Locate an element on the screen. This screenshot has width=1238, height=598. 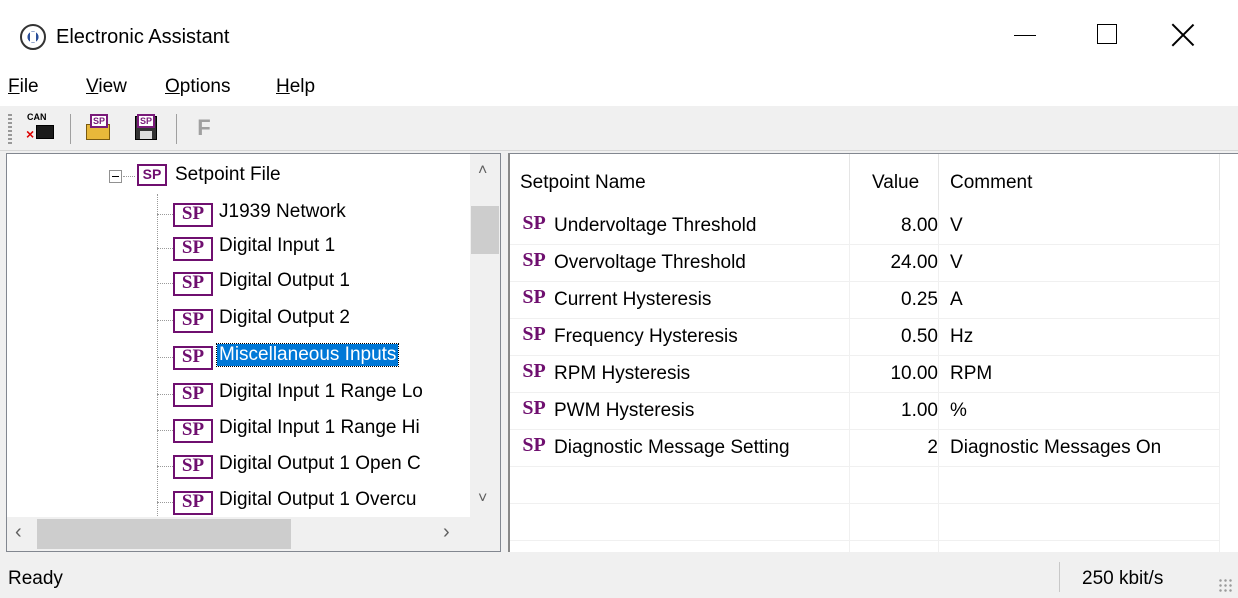
close-button is located at coordinates (1183, 36).